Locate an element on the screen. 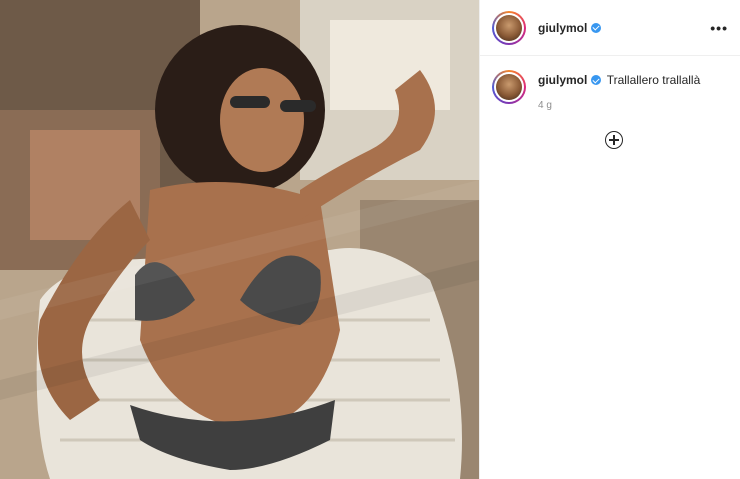 Image resolution: width=740 pixels, height=479 pixels. avatar is located at coordinates (509, 27).